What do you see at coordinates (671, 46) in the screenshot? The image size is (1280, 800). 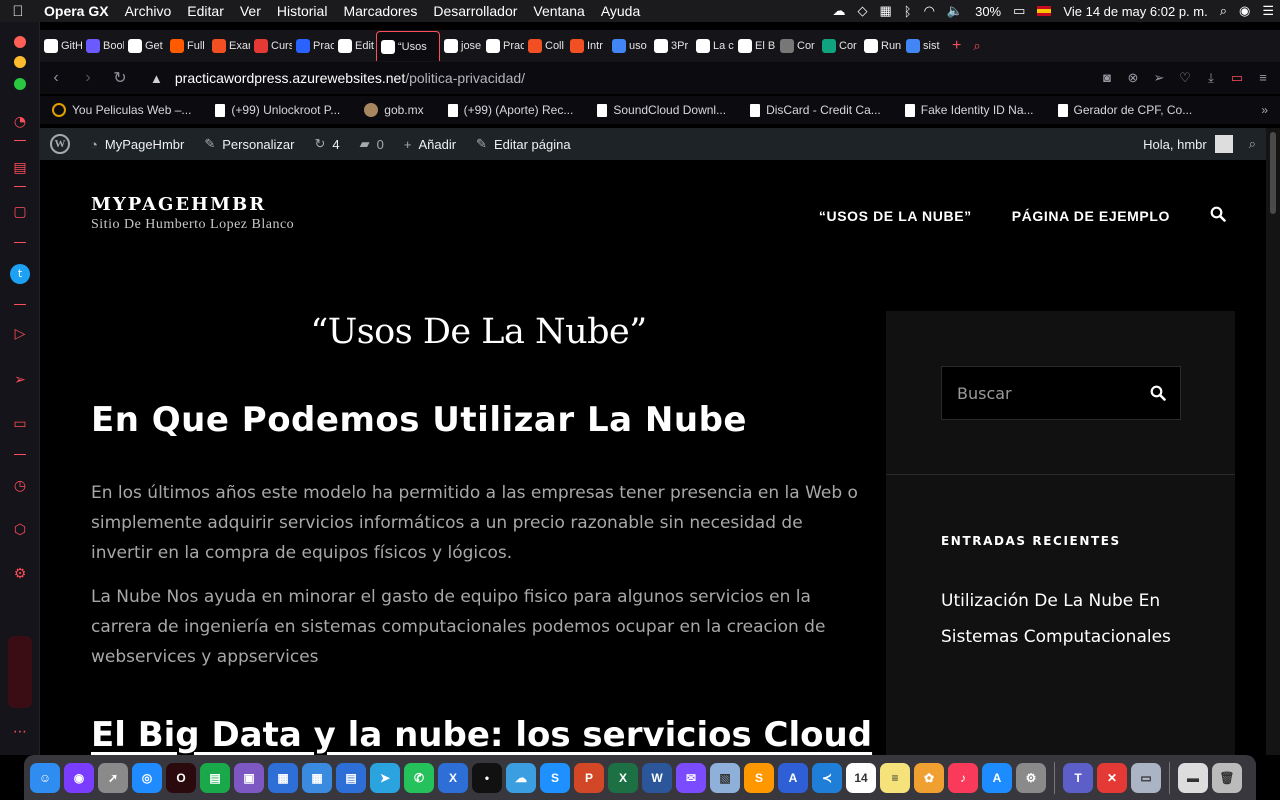 I see `tab: 3Pr` at bounding box center [671, 46].